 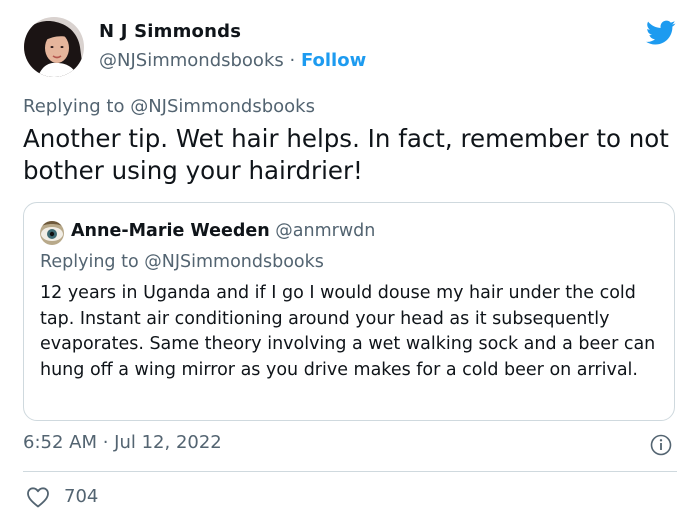 What do you see at coordinates (170, 231) in the screenshot?
I see `quoted-author-name: Anne-Marie Weeden` at bounding box center [170, 231].